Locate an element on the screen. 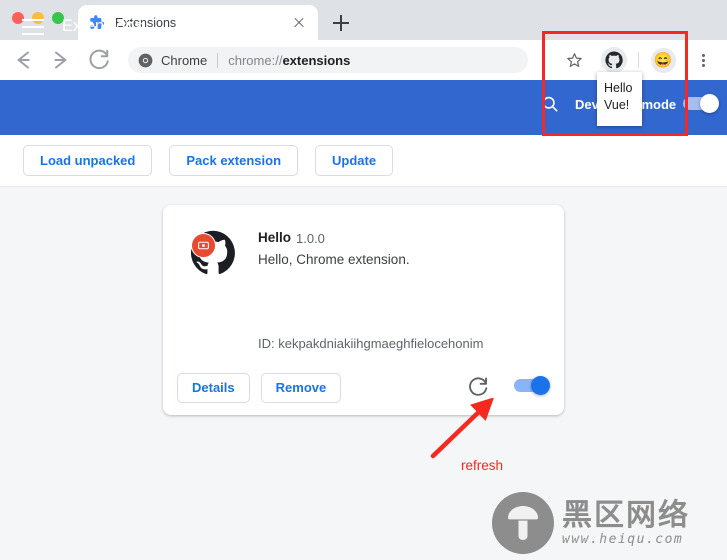  remove-button: Remove is located at coordinates (301, 387).